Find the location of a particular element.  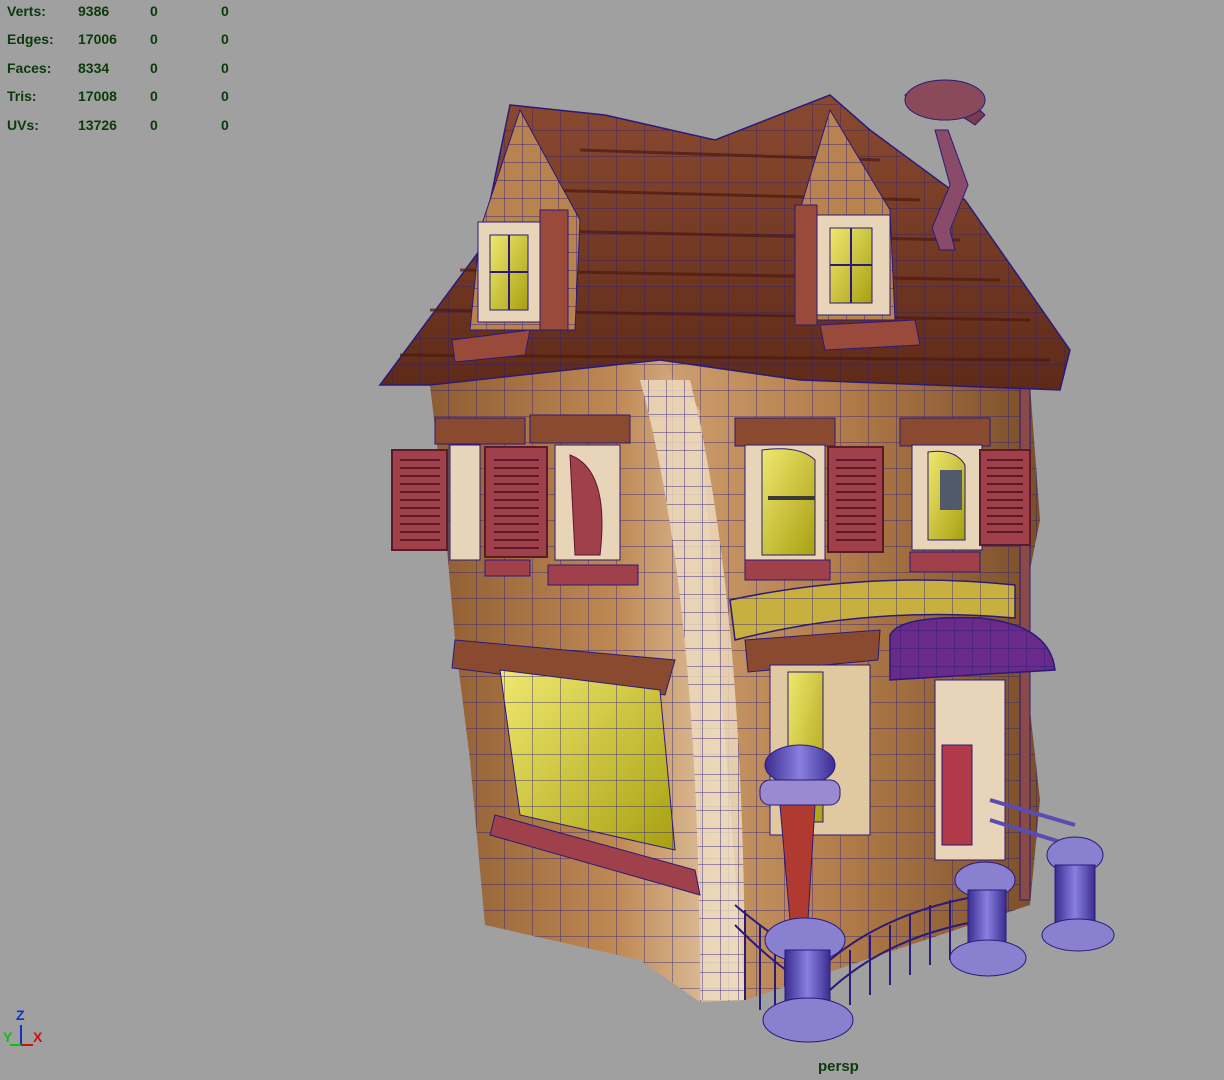

axis-y-label: Y is located at coordinates (8, 1037).